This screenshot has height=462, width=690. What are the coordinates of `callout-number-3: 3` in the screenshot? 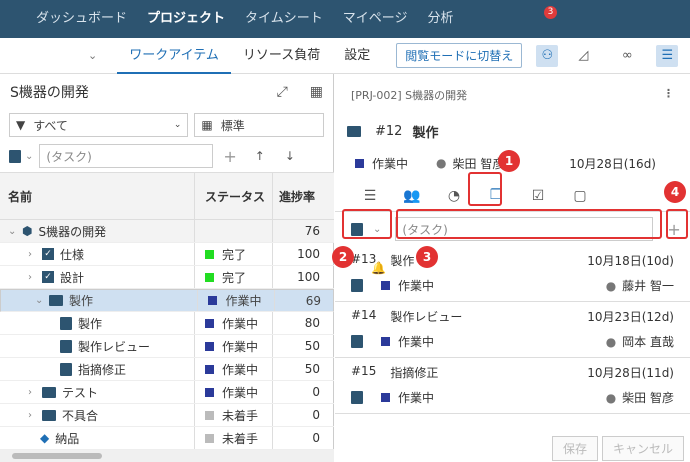 It's located at (427, 257).